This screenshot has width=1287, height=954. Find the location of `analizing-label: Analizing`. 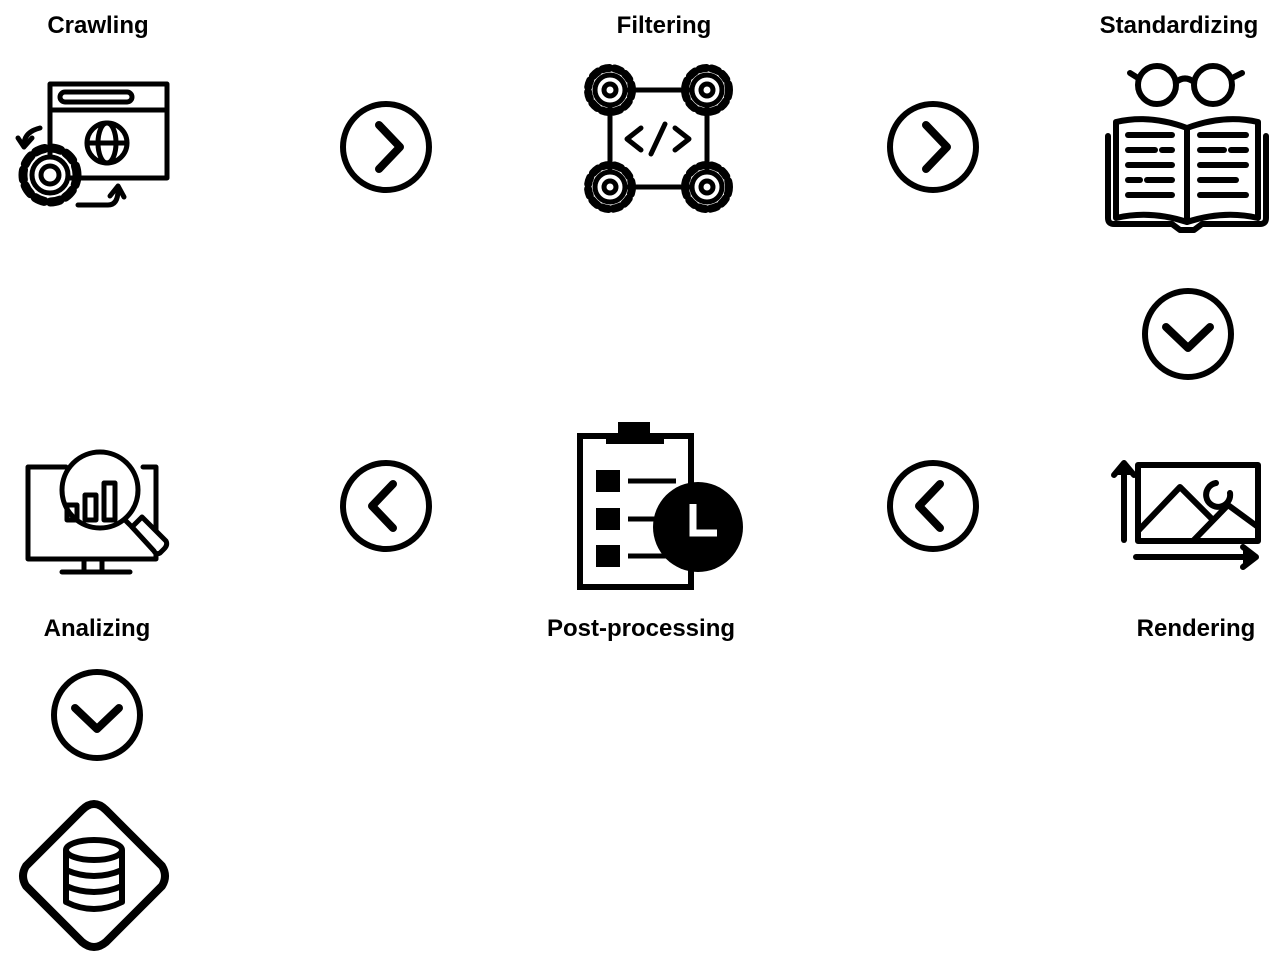

analizing-label: Analizing is located at coordinates (97, 628).